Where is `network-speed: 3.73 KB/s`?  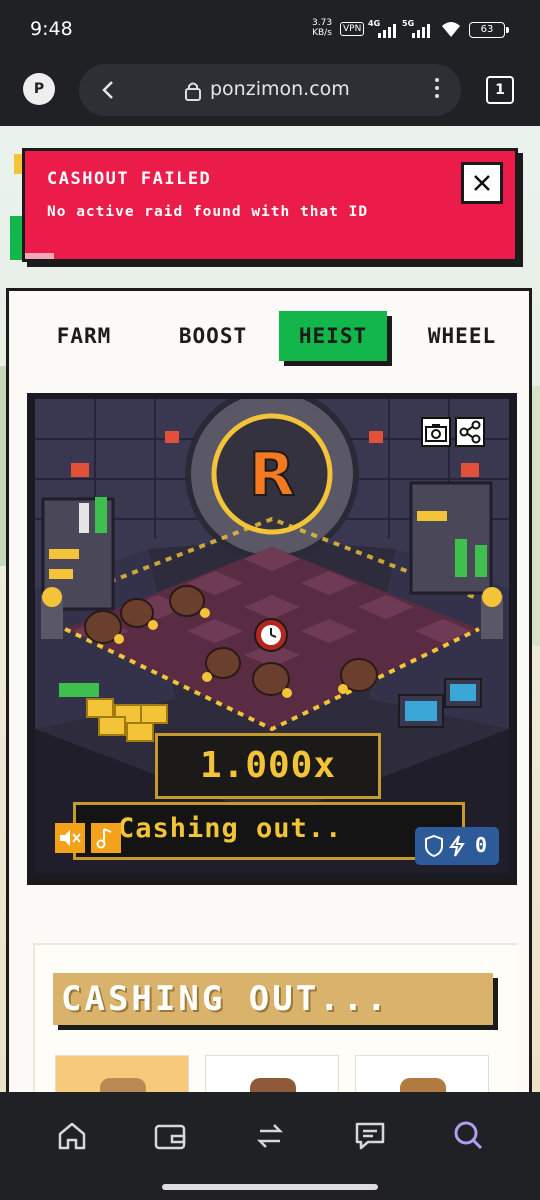 network-speed: 3.73 KB/s is located at coordinates (322, 28).